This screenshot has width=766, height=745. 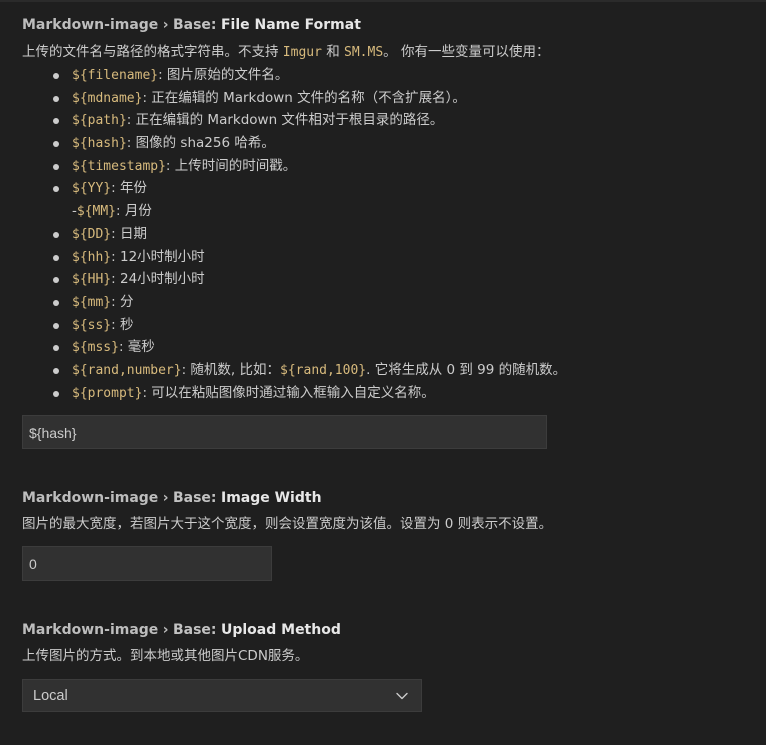 I want to click on variable-text: : 秒, so click(x=122, y=324).